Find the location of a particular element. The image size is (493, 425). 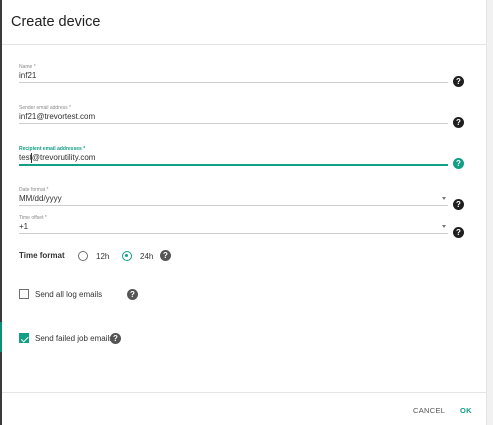

date-format-underline is located at coordinates (233, 205).